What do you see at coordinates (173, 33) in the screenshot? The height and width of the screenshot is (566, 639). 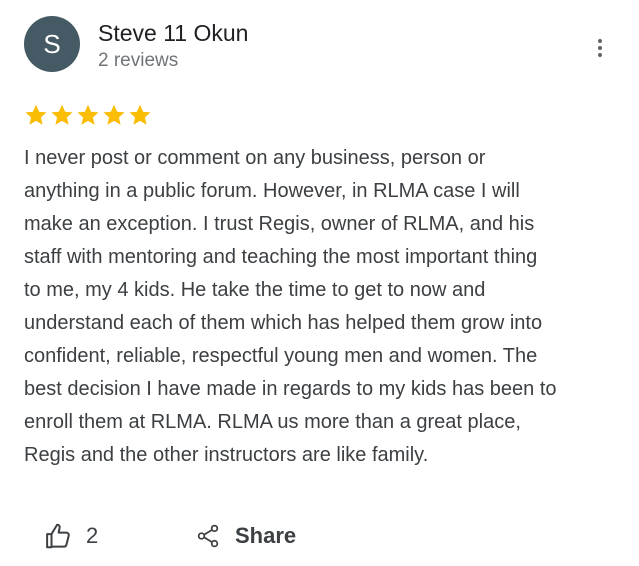 I see `author-name: Steve 11 Okun` at bounding box center [173, 33].